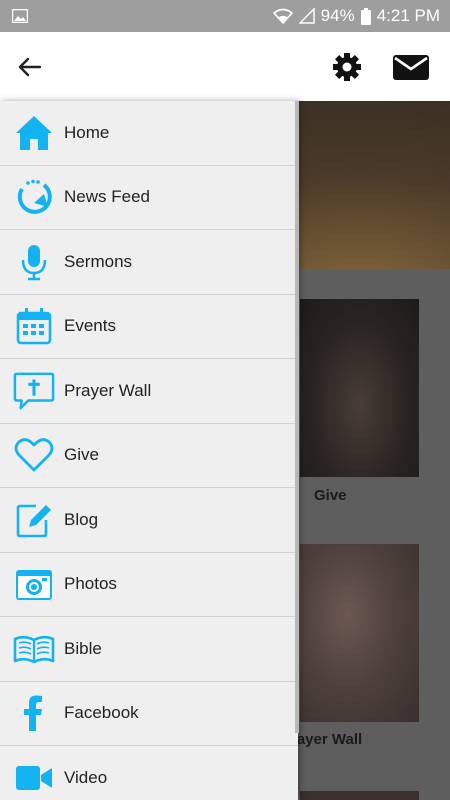 Image resolution: width=450 pixels, height=800 pixels. Describe the element at coordinates (297, 417) in the screenshot. I see `drawer-scrollbar` at that location.